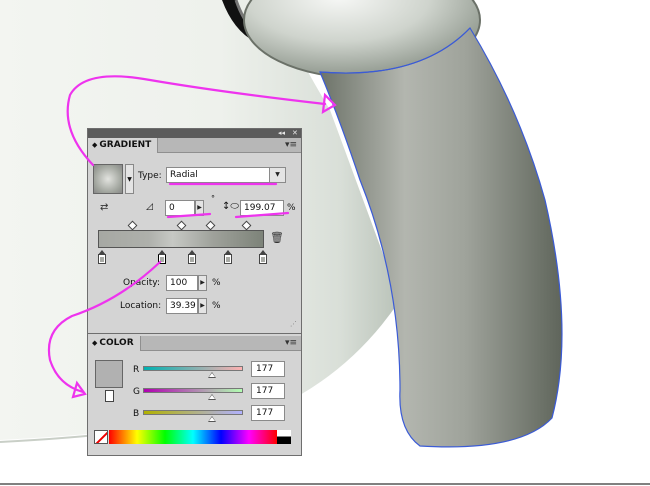 Image resolution: width=650 pixels, height=486 pixels. What do you see at coordinates (196, 121) in the screenshot?
I see `annotation-arrow-top` at bounding box center [196, 121].